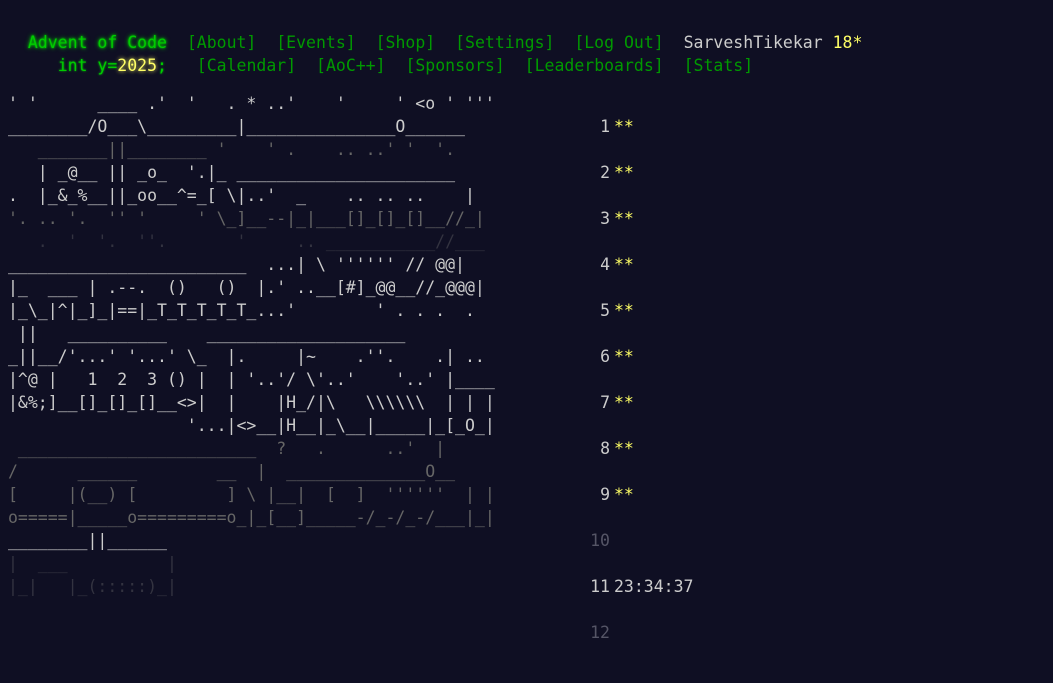 This screenshot has width=1053, height=683. Describe the element at coordinates (232, 471) in the screenshot. I see `art-line: / ______ __ | ______________O__` at that location.